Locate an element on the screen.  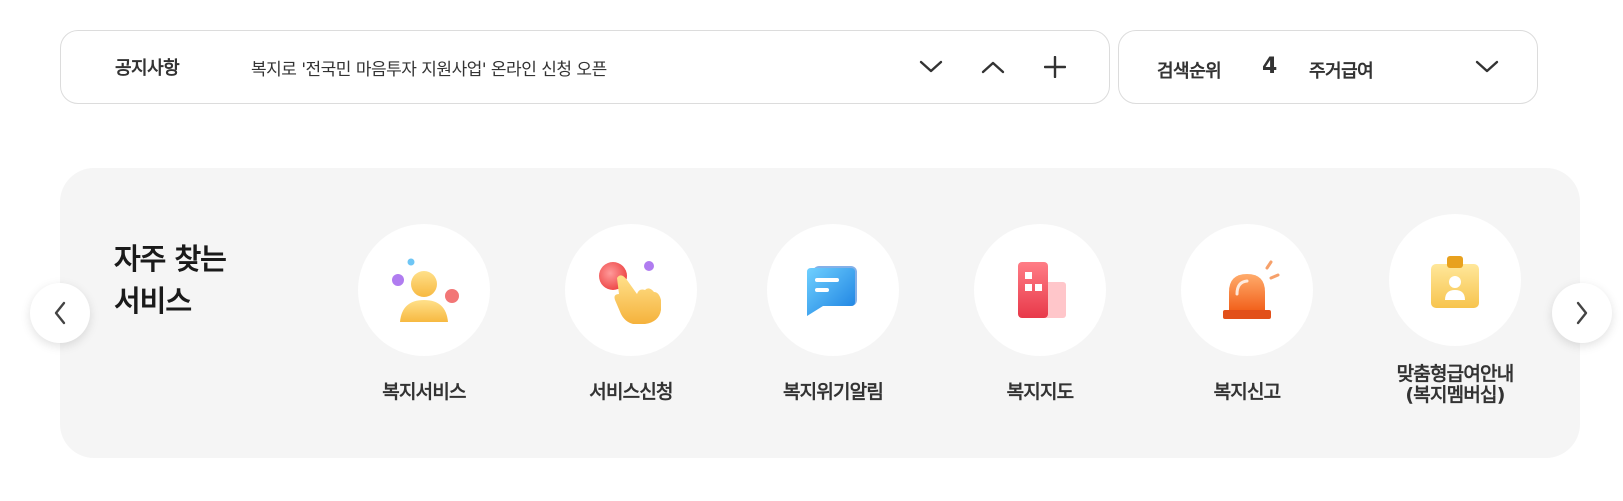
chevron-left-icon is located at coordinates (60, 313).